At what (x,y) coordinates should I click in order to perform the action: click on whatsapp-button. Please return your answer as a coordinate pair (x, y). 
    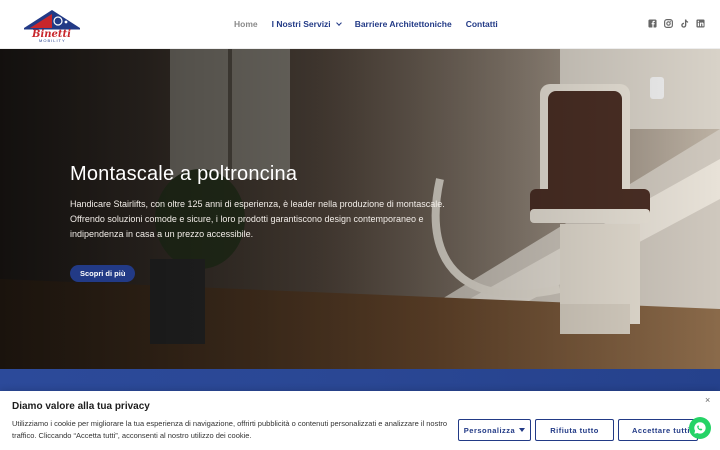
    Looking at the image, I should click on (700, 428).